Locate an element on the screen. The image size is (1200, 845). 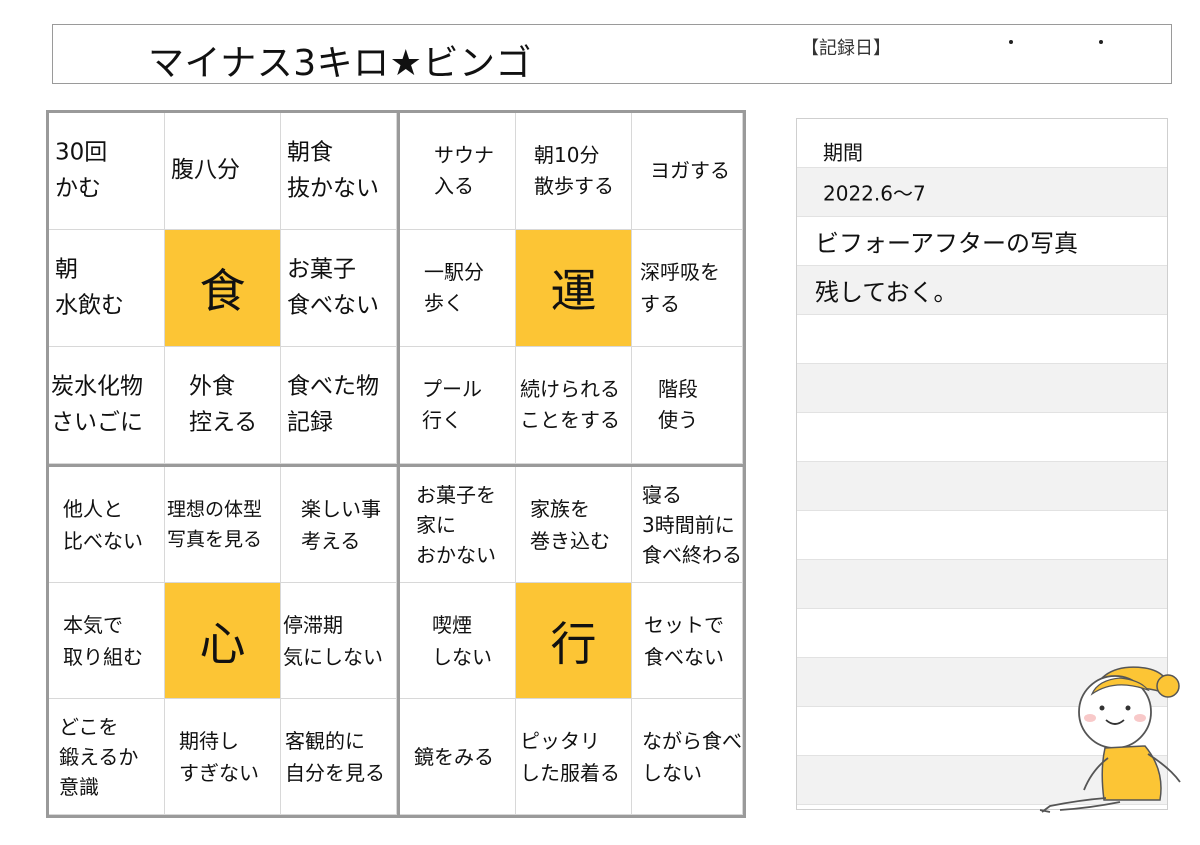
bingo-cell: 一駅分 歩く is located at coordinates (458, 288).